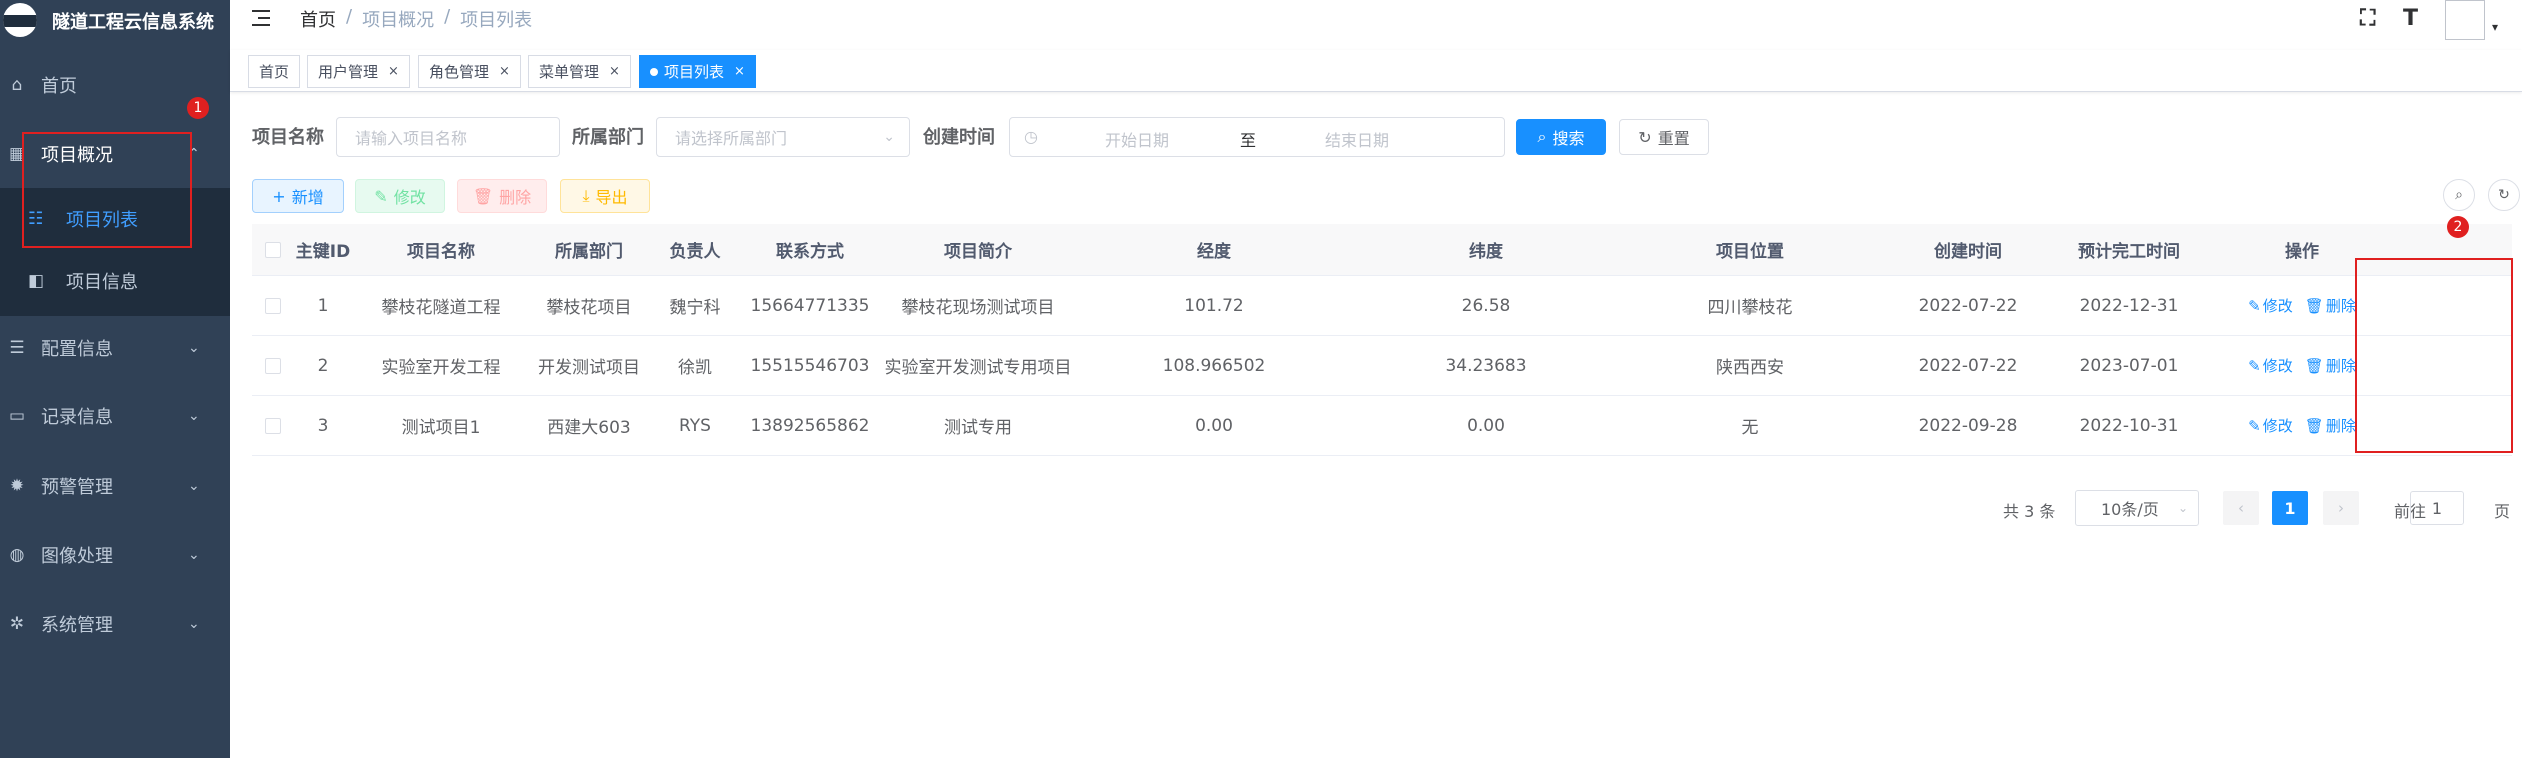  What do you see at coordinates (307, 197) in the screenshot?
I see `add-button-label: 新增` at bounding box center [307, 197].